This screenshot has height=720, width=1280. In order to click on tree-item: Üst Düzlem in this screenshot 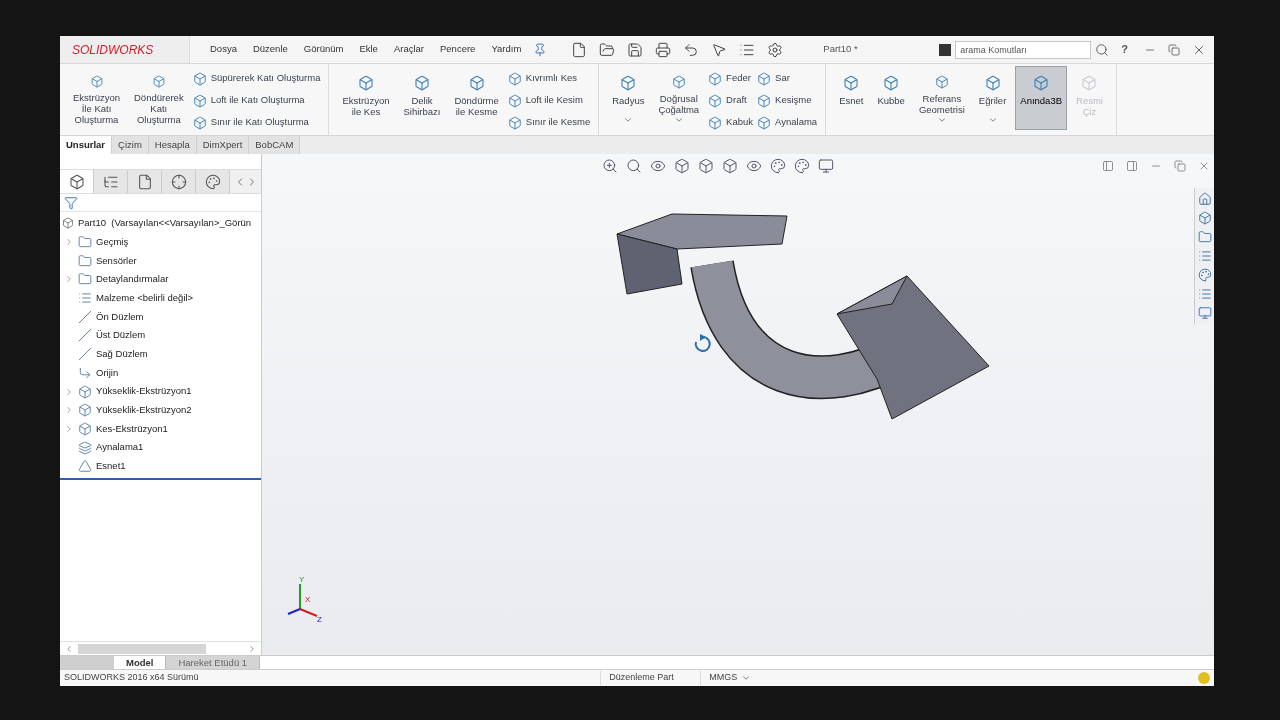, I will do `click(121, 335)`.